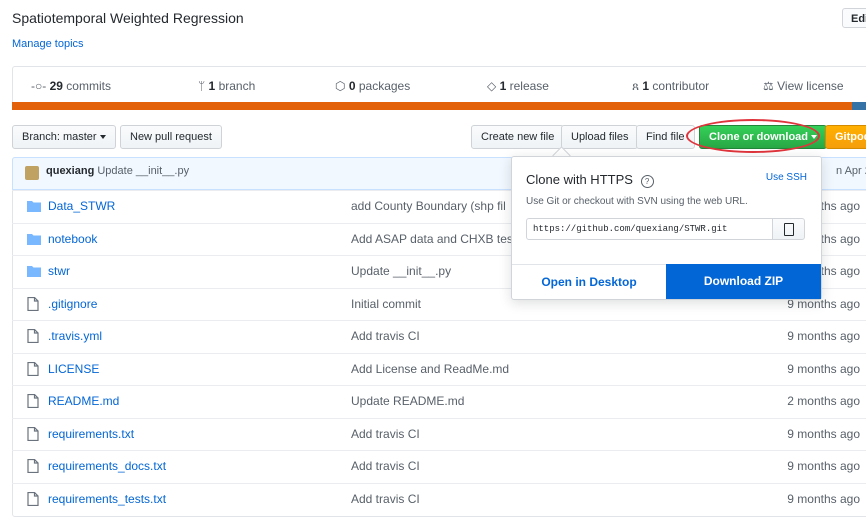  What do you see at coordinates (854, 18) in the screenshot?
I see `edit-button: Edi` at bounding box center [854, 18].